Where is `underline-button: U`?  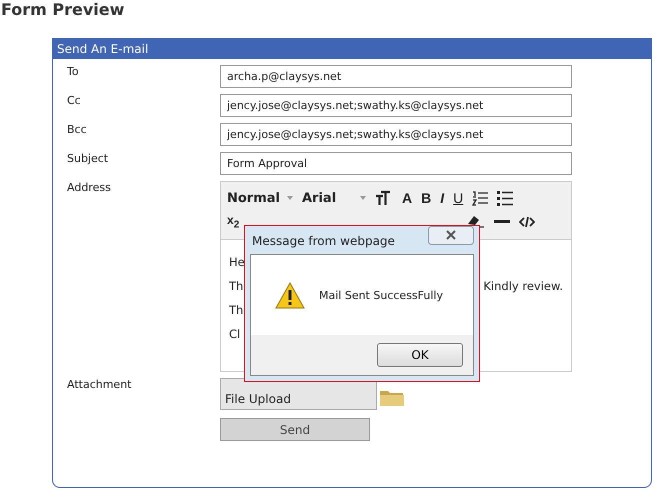 underline-button: U is located at coordinates (458, 198).